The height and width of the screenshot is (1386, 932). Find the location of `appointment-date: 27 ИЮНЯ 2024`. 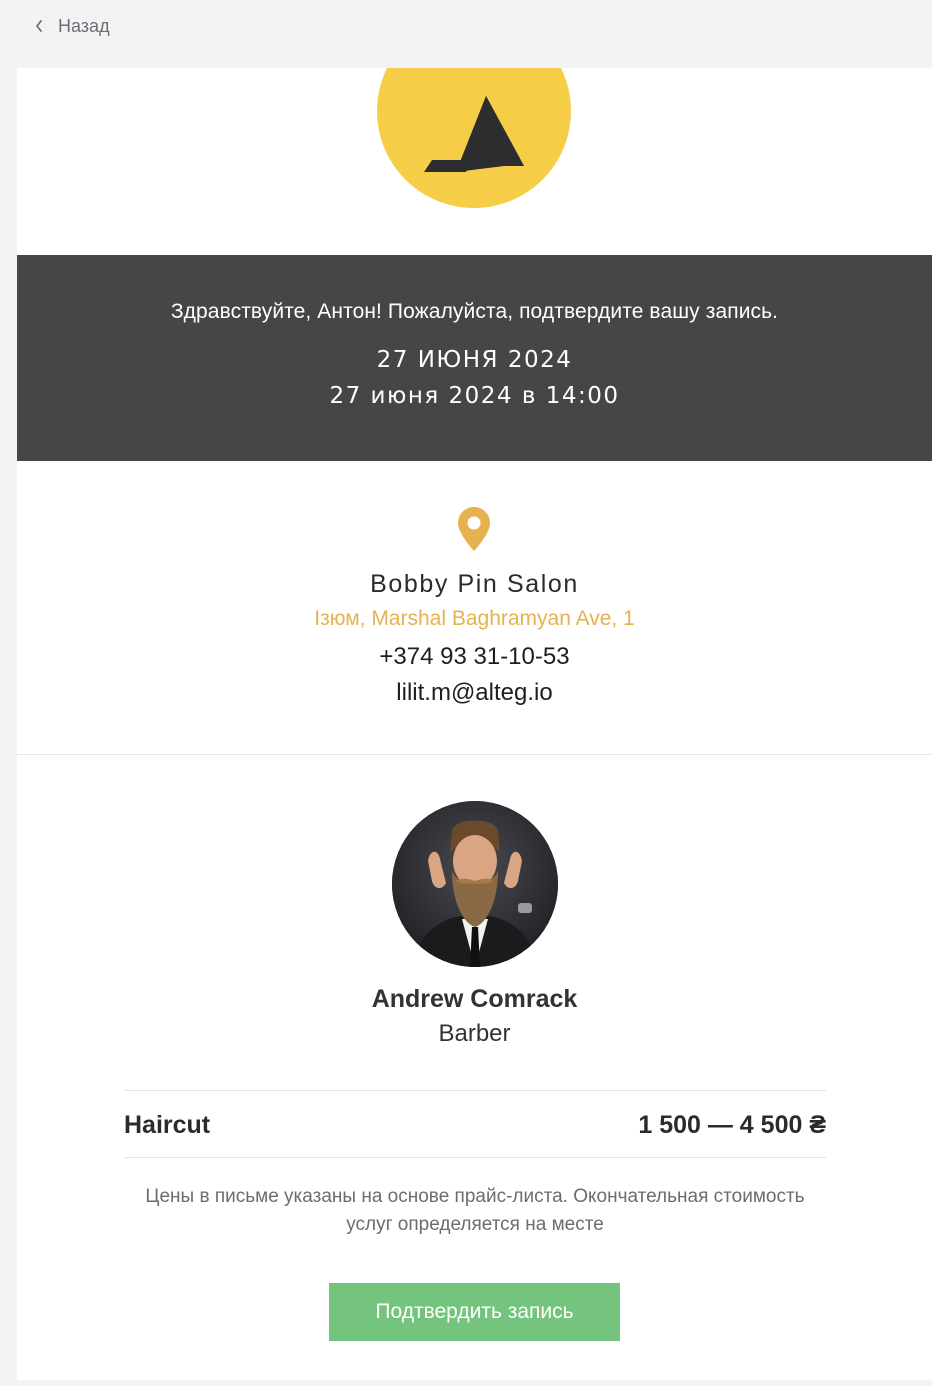

appointment-date: 27 ИЮНЯ 2024 is located at coordinates (474, 360).